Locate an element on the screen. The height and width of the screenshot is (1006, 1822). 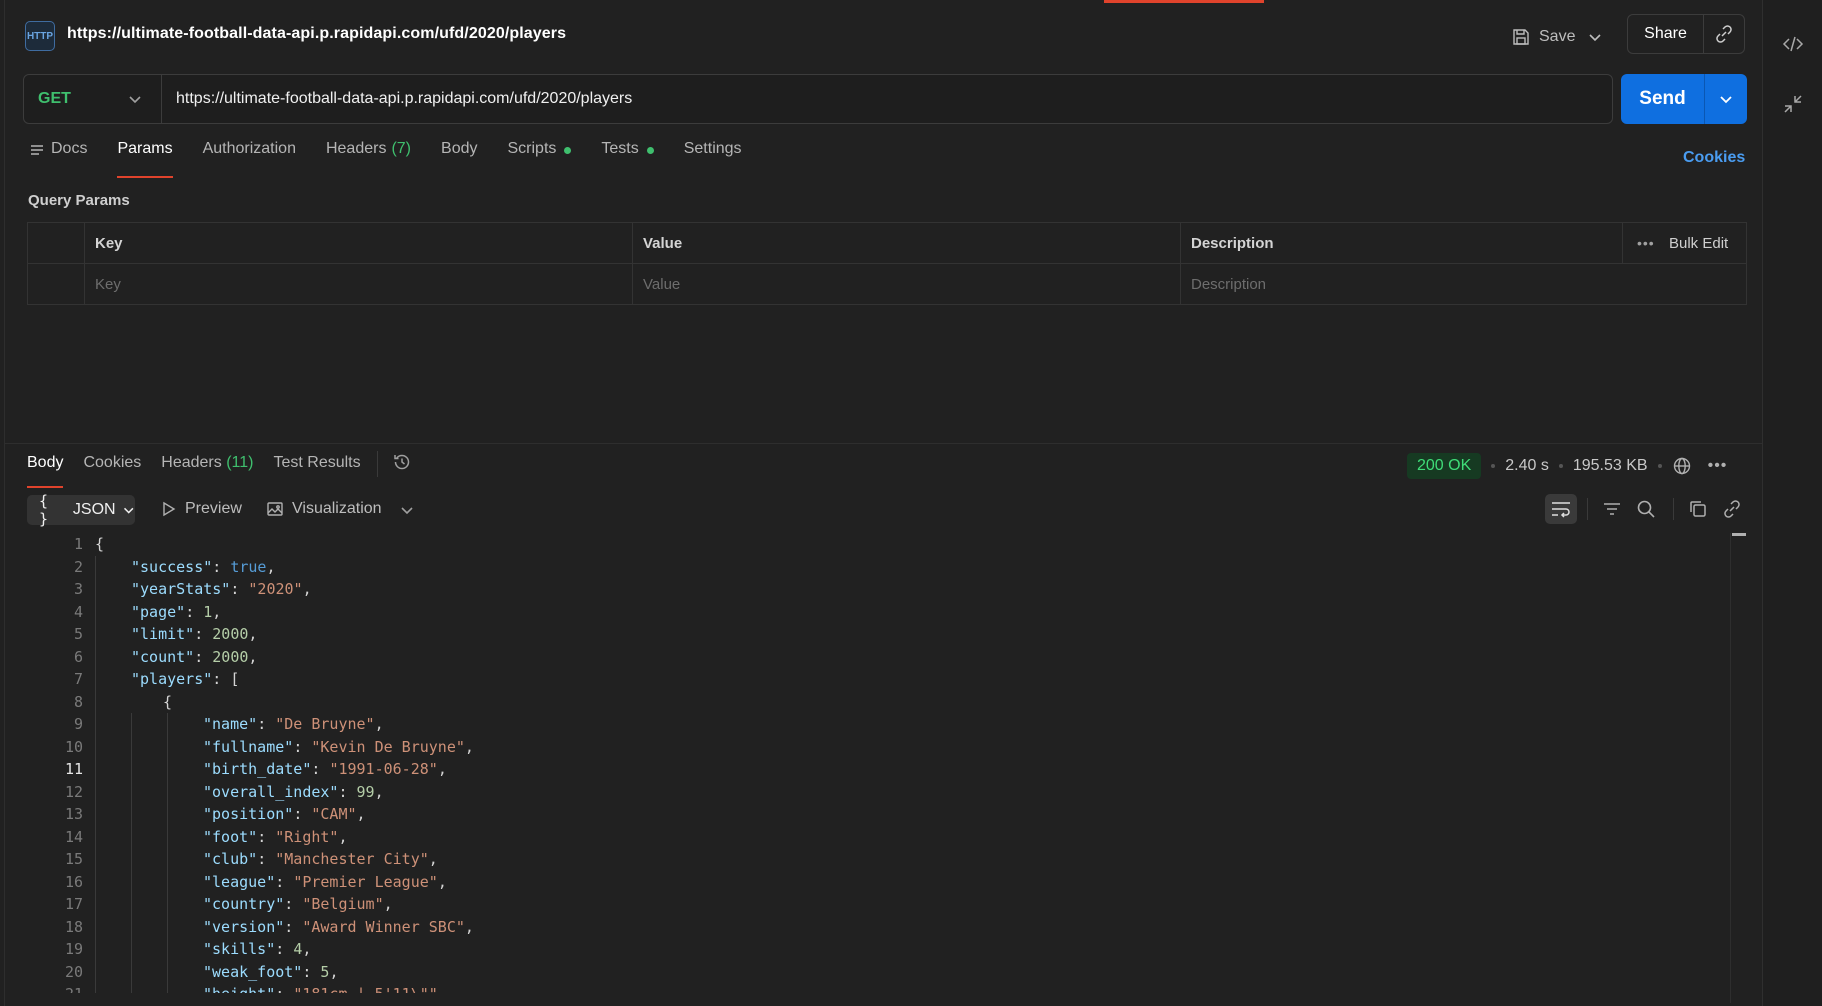
tab-response-body: Body is located at coordinates (45, 471).